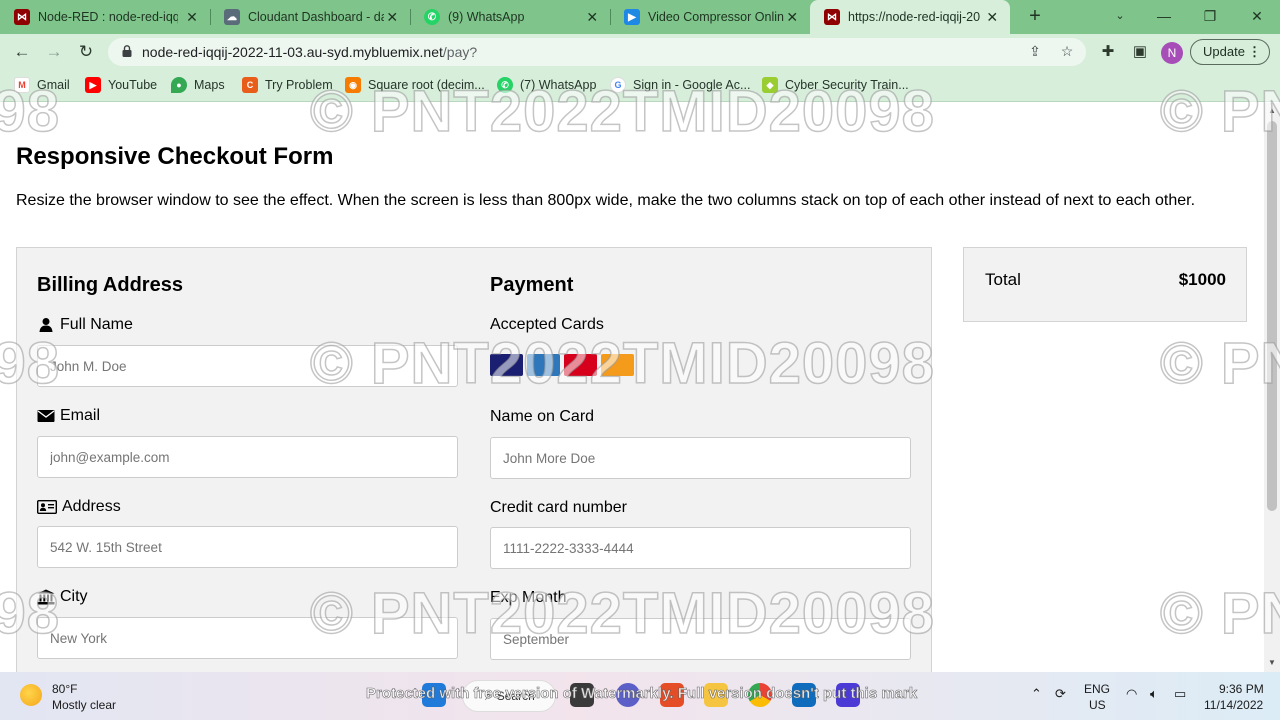  Describe the element at coordinates (1154, 694) in the screenshot. I see `volume-icon: 🔈︎` at that location.